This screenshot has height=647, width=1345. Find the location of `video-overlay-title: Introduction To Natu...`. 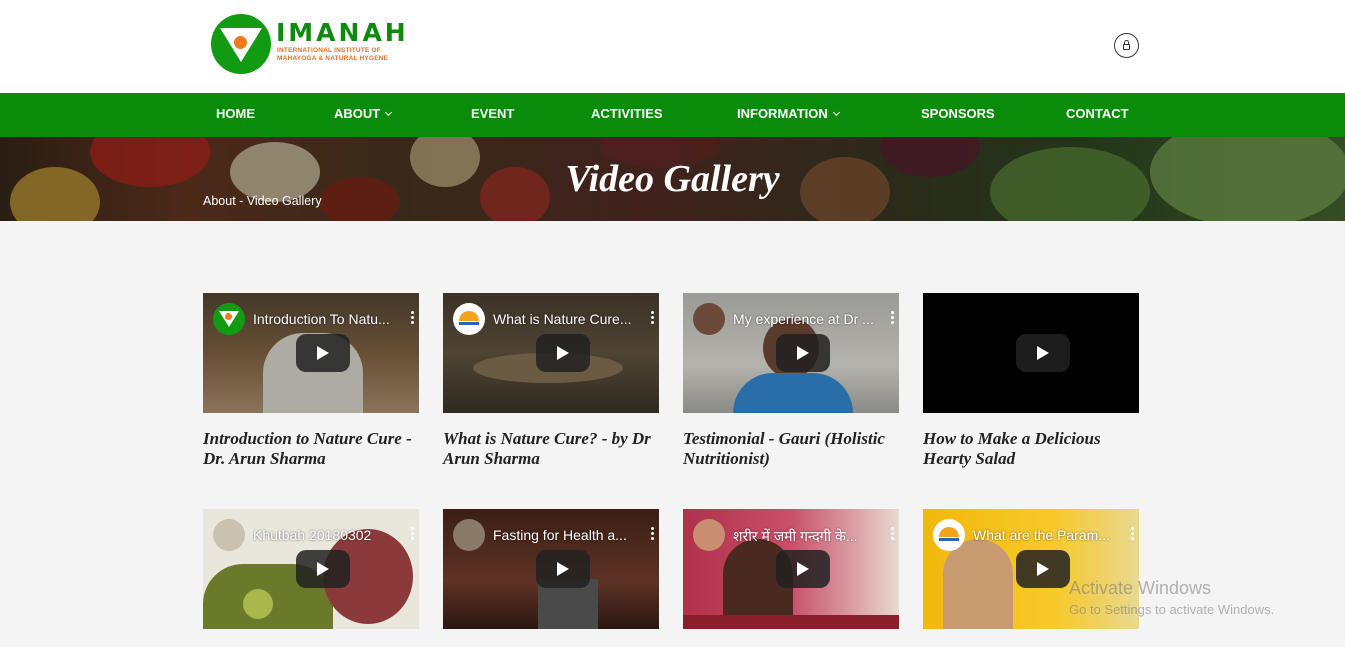

video-overlay-title: Introduction To Natu... is located at coordinates (321, 319).